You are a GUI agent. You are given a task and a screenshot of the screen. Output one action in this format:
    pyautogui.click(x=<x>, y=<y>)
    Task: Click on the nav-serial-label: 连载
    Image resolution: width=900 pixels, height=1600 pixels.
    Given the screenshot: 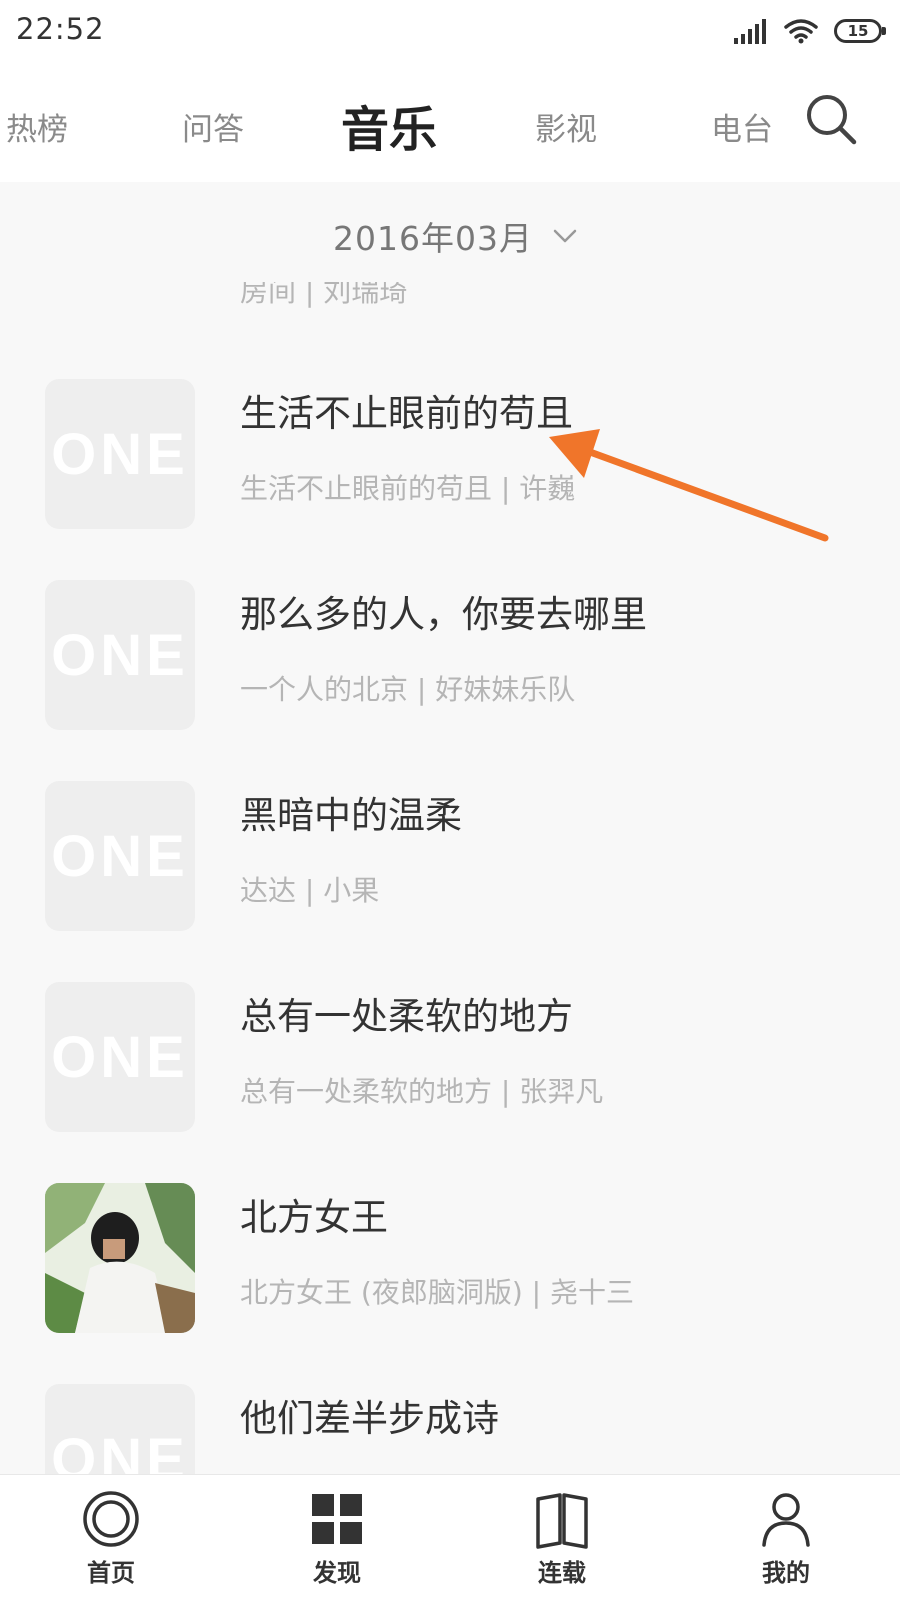 What is the action you would take?
    pyautogui.click(x=562, y=1573)
    